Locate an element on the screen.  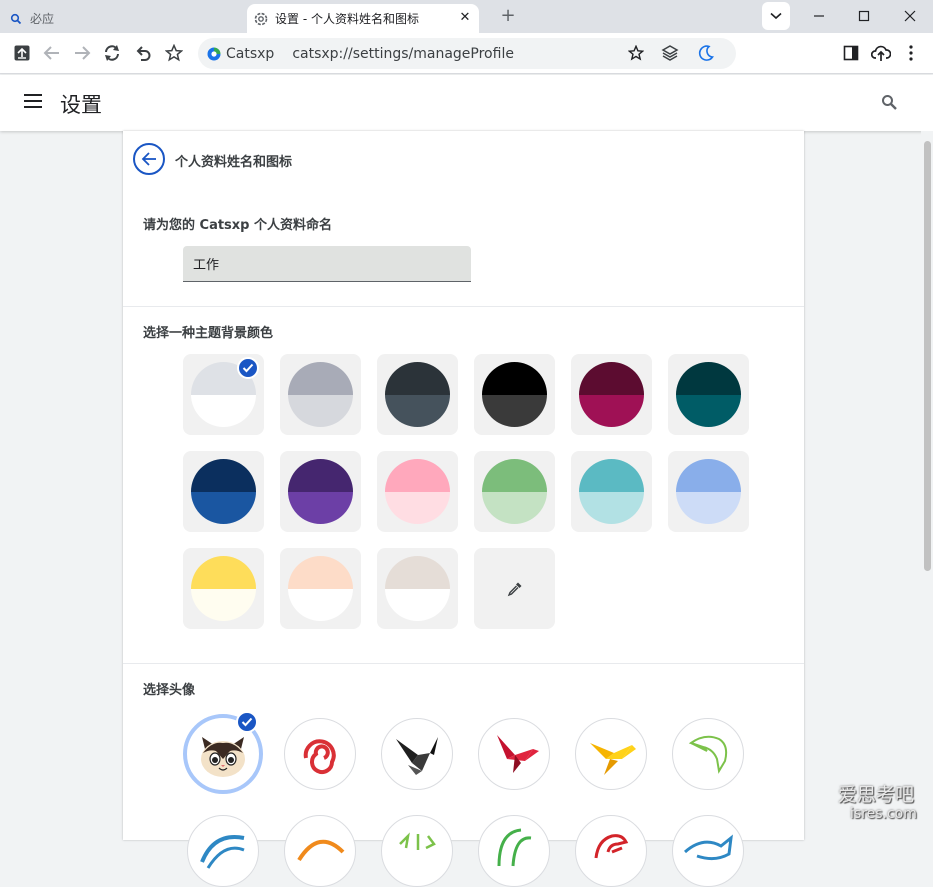
chevron-down-icon is located at coordinates (776, 16).